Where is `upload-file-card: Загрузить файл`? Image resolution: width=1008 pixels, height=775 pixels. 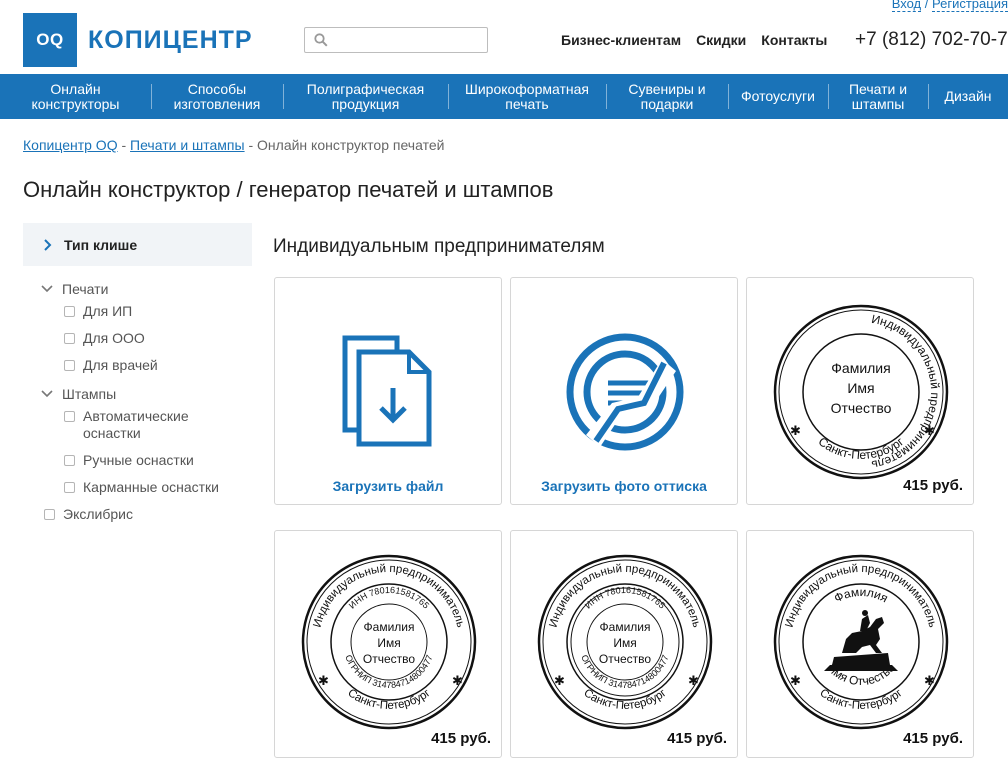 upload-file-card: Загрузить файл is located at coordinates (388, 391).